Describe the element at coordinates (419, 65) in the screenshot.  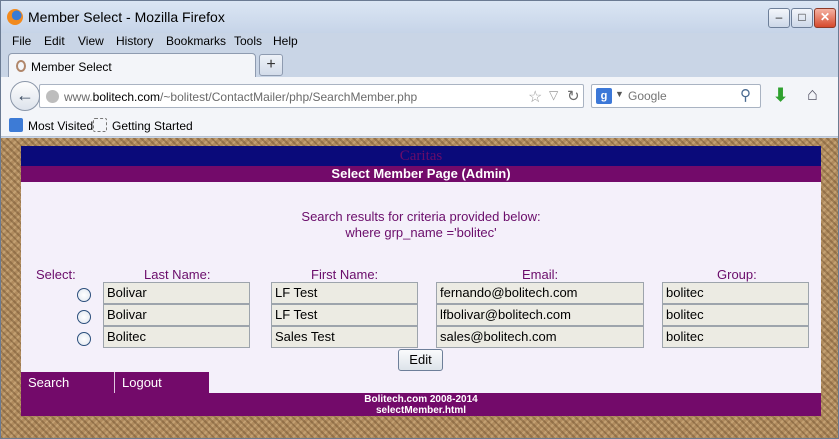
I see `tab-strip: Member Select +` at that location.